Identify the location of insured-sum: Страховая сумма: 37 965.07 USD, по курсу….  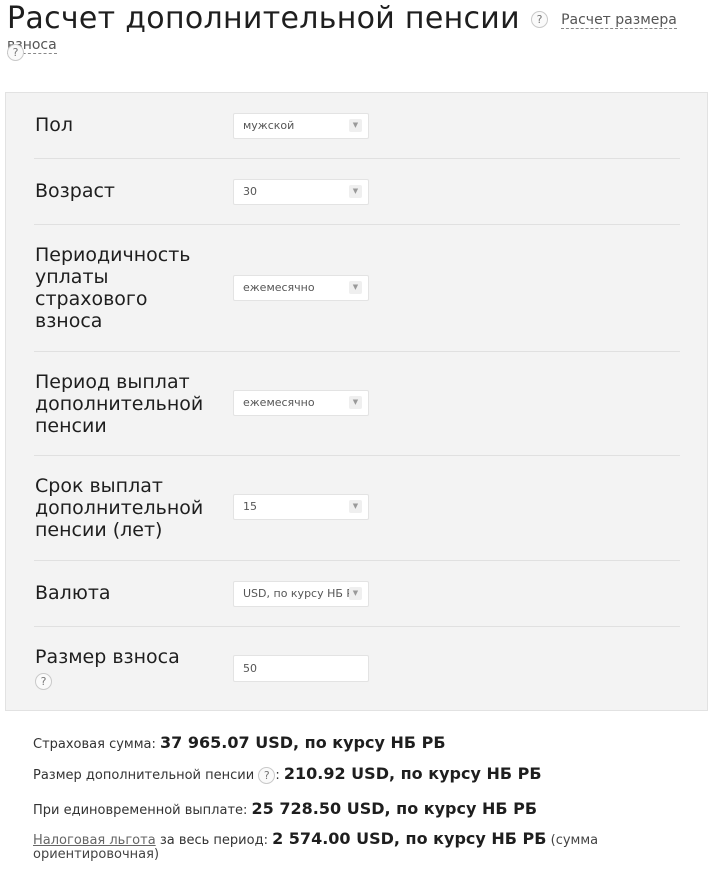
(239, 742).